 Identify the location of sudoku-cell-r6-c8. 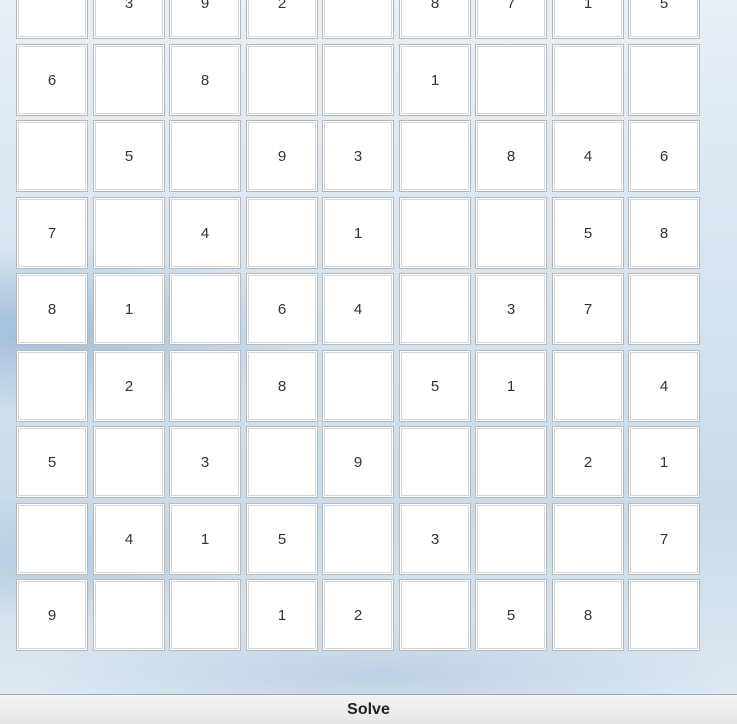
(588, 386).